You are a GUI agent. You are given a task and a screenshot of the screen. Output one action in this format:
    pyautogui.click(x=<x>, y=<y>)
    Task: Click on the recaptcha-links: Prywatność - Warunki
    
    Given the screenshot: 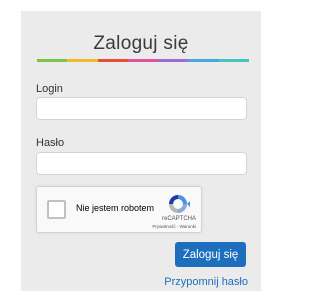 What is the action you would take?
    pyautogui.click(x=166, y=226)
    